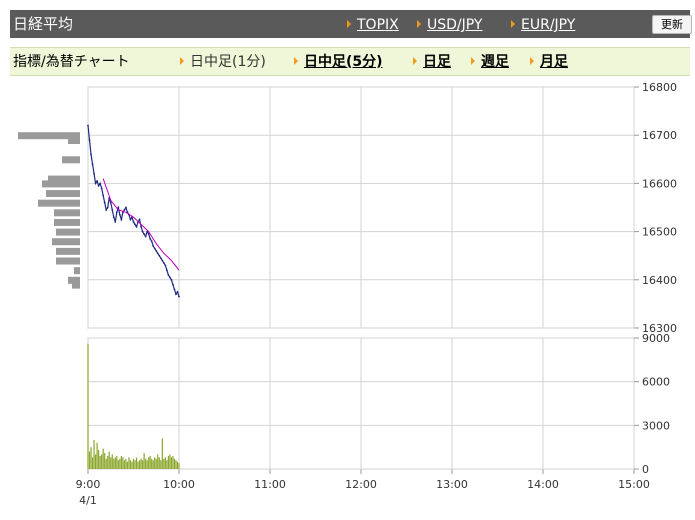 This screenshot has height=520, width=695. I want to click on price-tick-label: 16400, so click(659, 280).